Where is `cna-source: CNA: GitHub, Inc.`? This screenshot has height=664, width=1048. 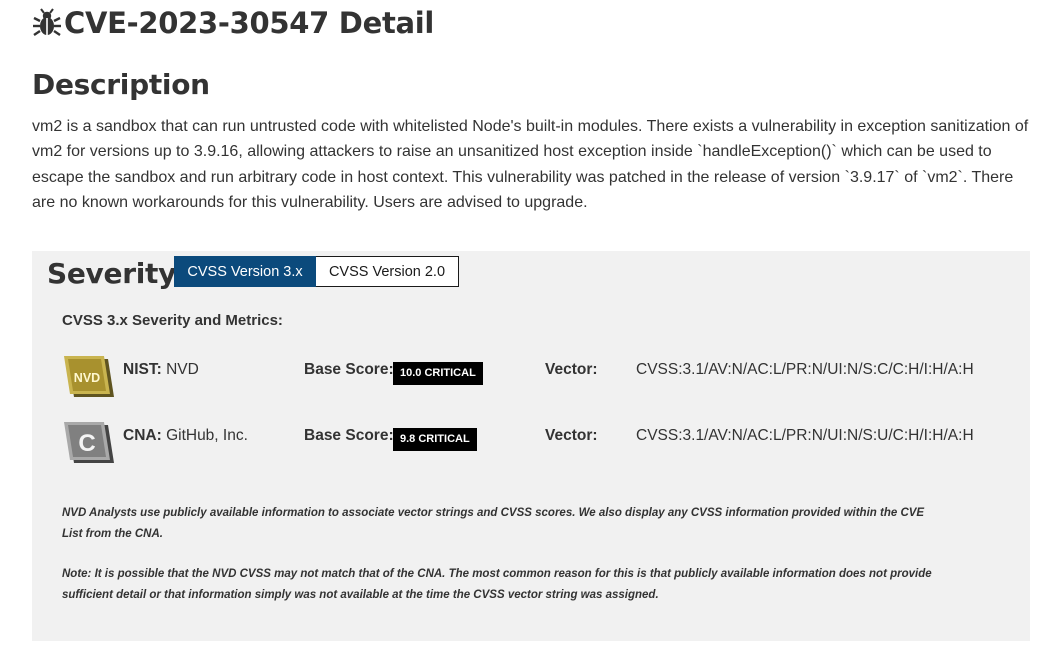 cna-source: CNA: GitHub, Inc. is located at coordinates (185, 436).